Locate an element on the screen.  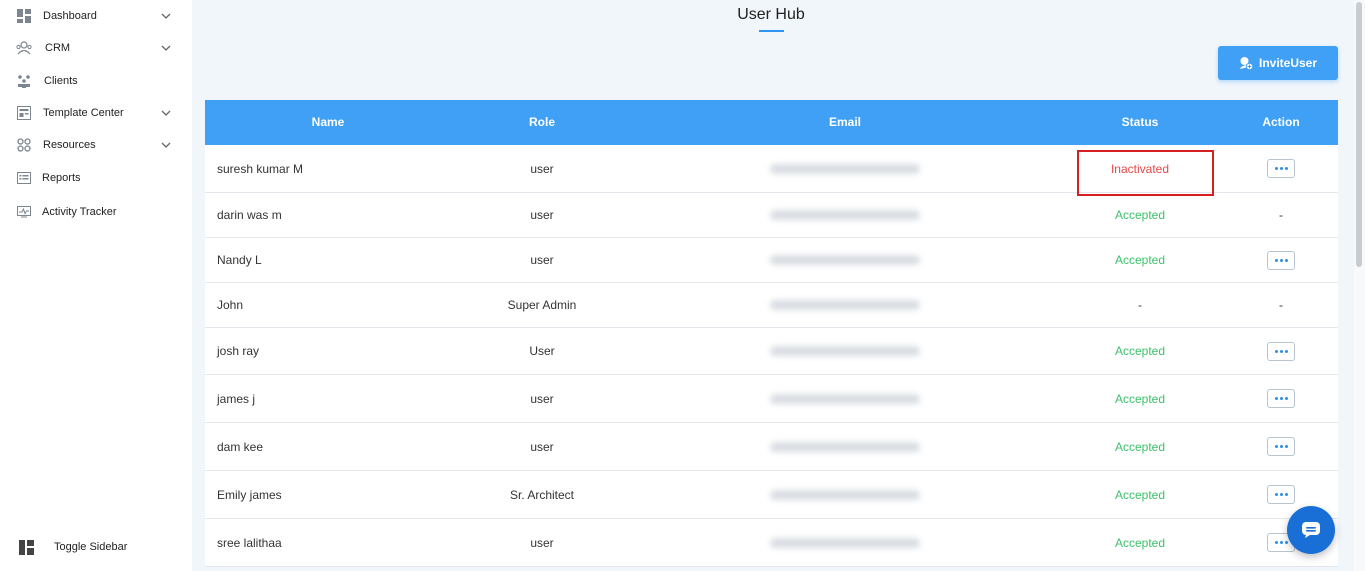
table-row: Emily james Sr. Architect Accepted is located at coordinates (771, 495).